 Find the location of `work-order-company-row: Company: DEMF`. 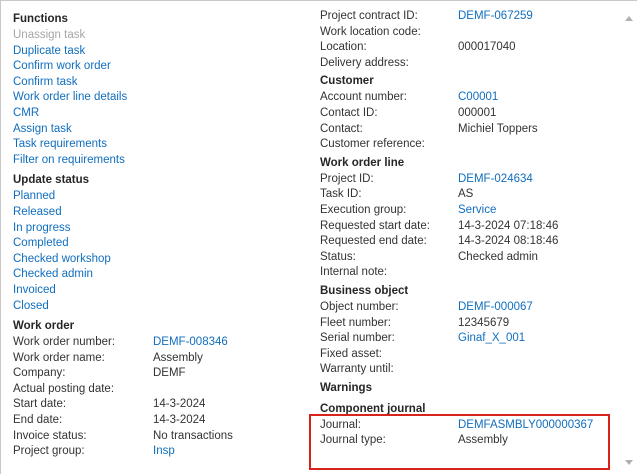

work-order-company-row: Company: DEMF is located at coordinates (154, 374).